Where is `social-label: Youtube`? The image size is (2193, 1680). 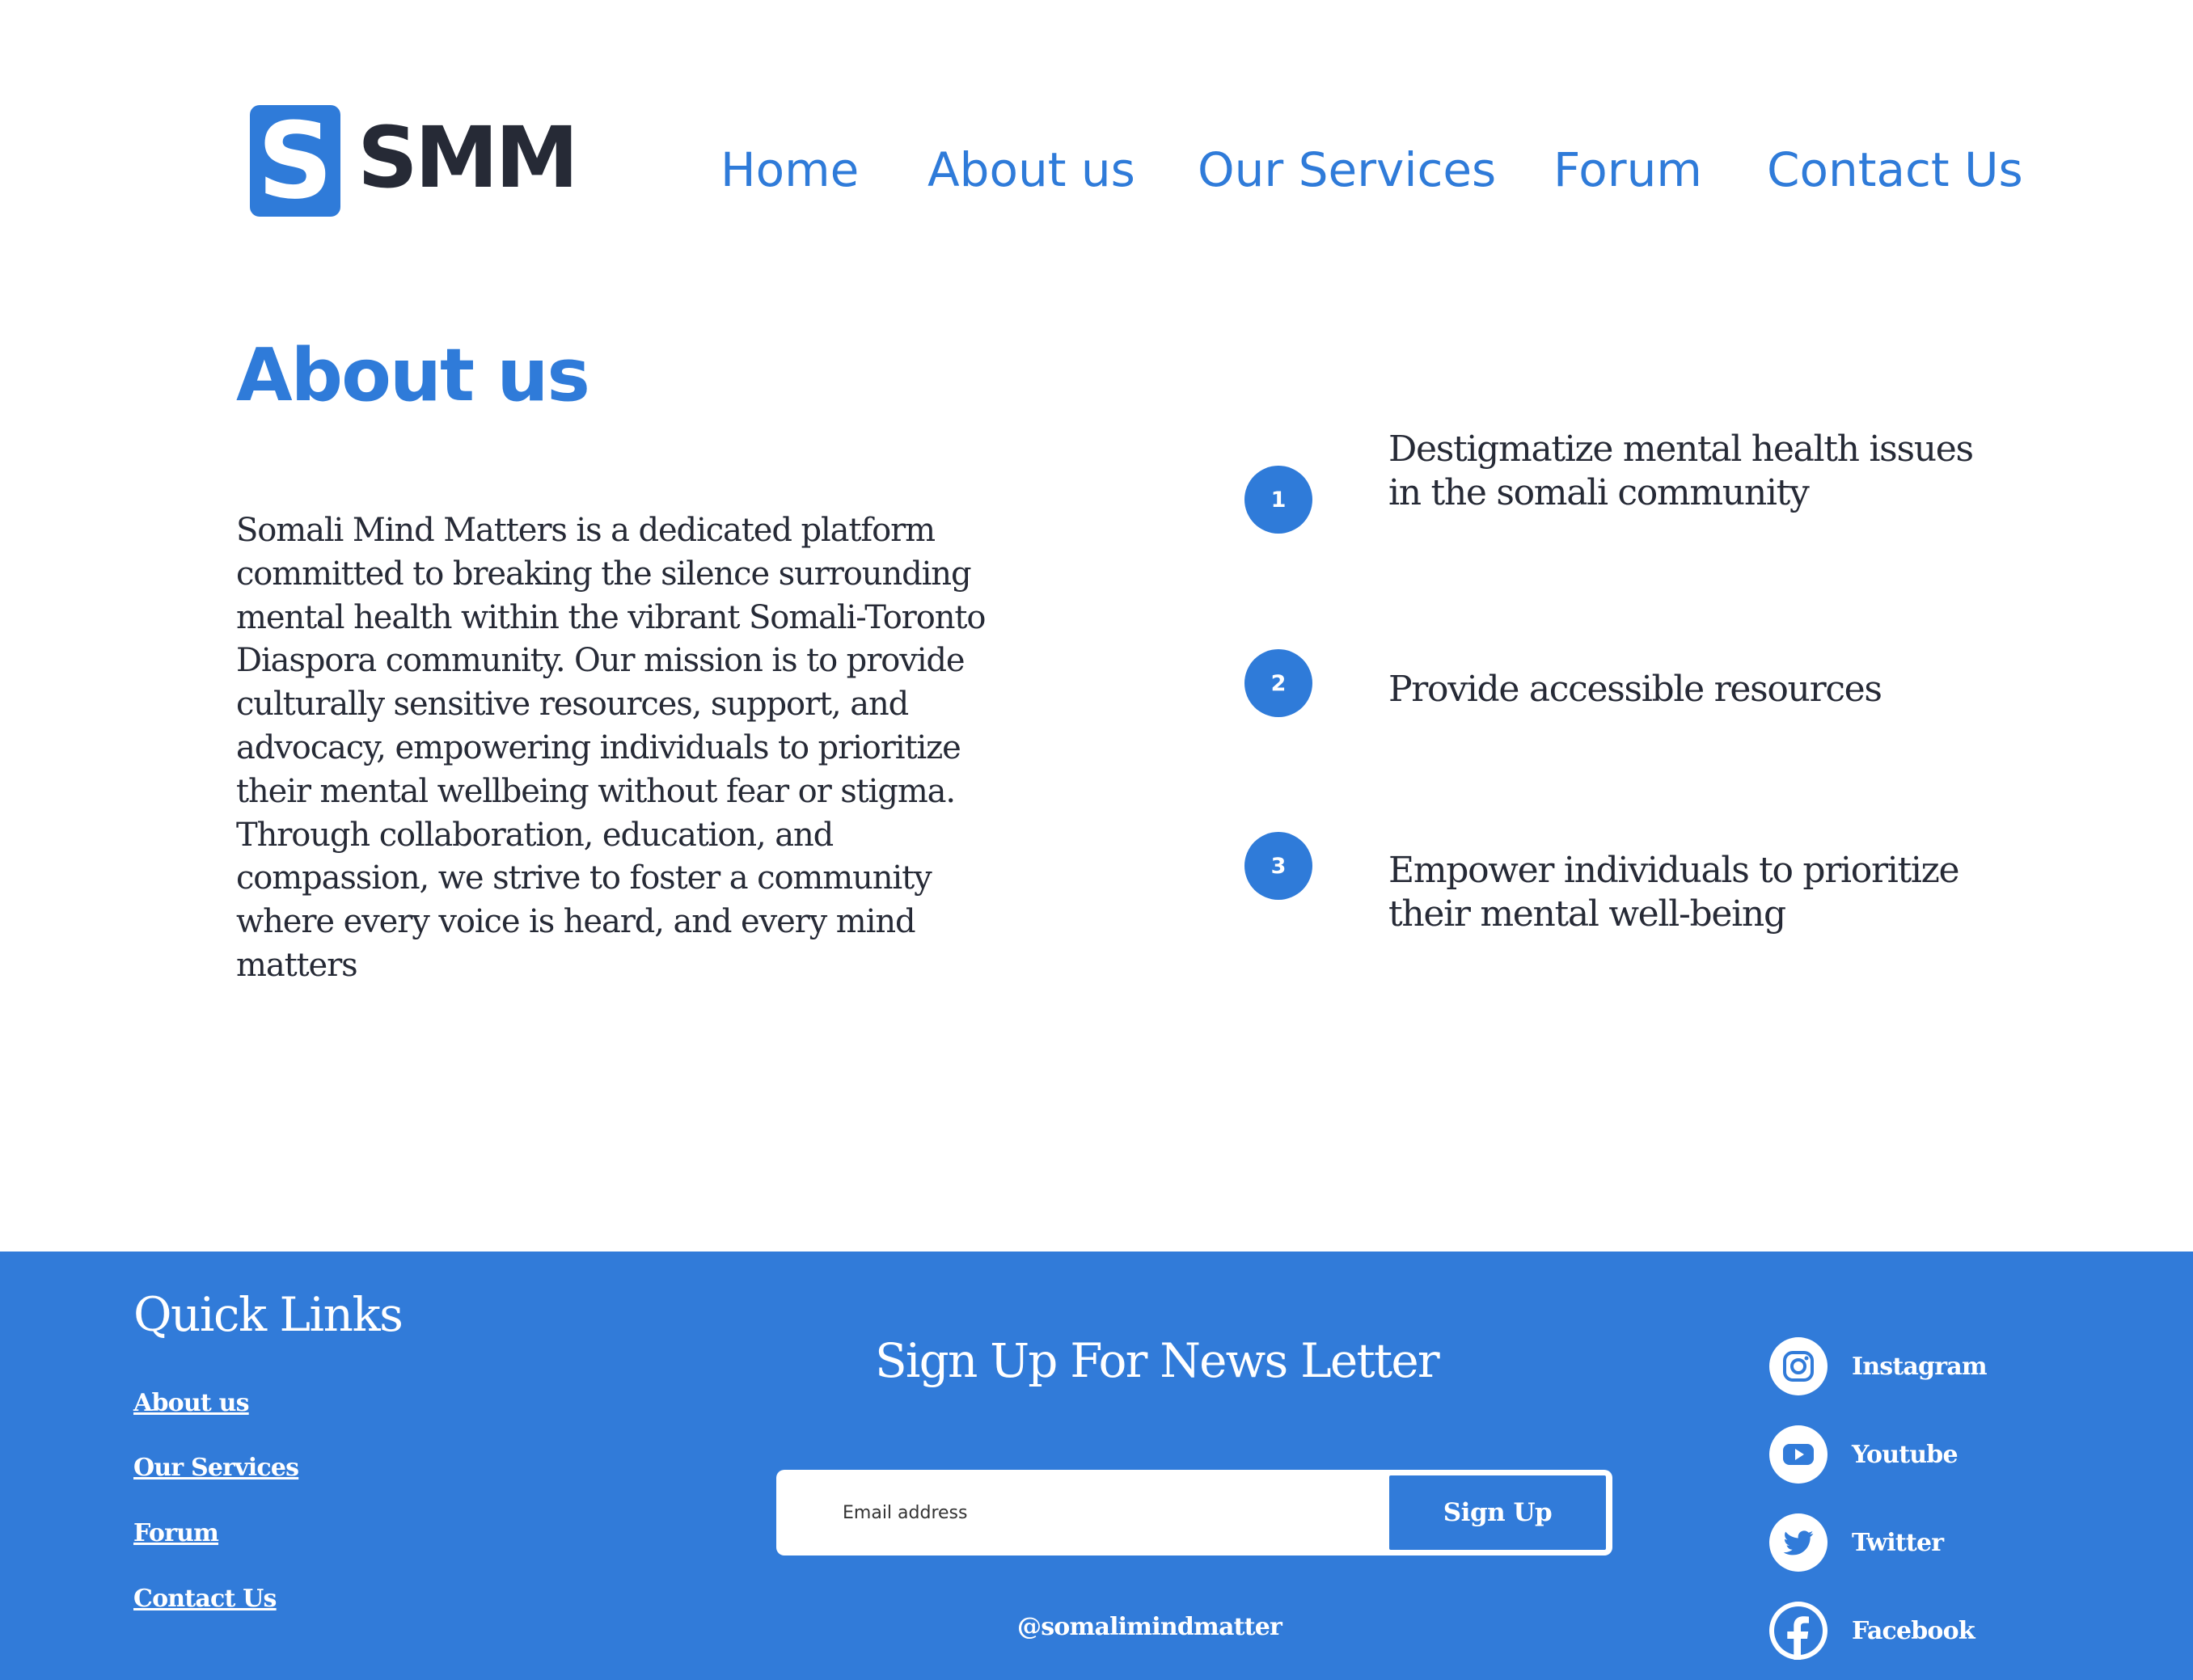 social-label: Youtube is located at coordinates (1905, 1454).